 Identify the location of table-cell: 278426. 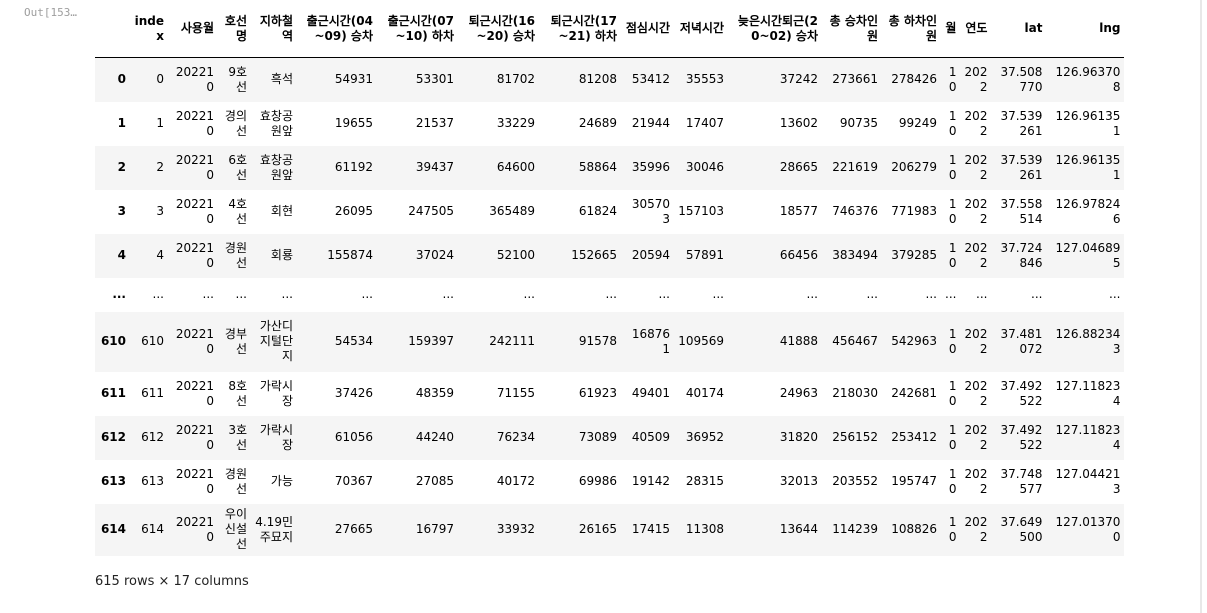
(914, 79).